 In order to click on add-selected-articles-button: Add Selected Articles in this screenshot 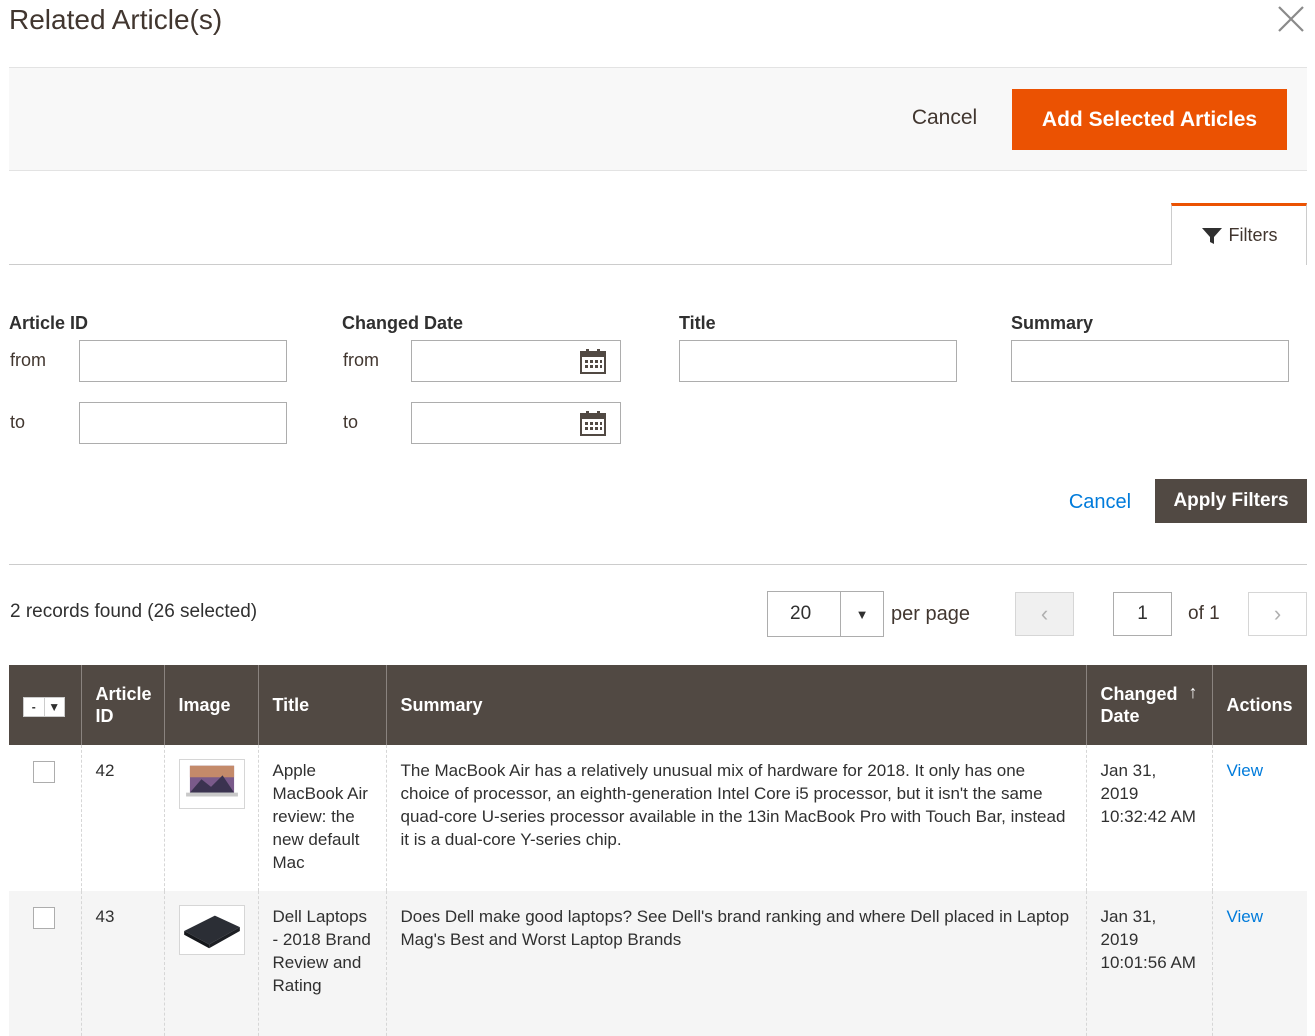, I will do `click(1149, 119)`.